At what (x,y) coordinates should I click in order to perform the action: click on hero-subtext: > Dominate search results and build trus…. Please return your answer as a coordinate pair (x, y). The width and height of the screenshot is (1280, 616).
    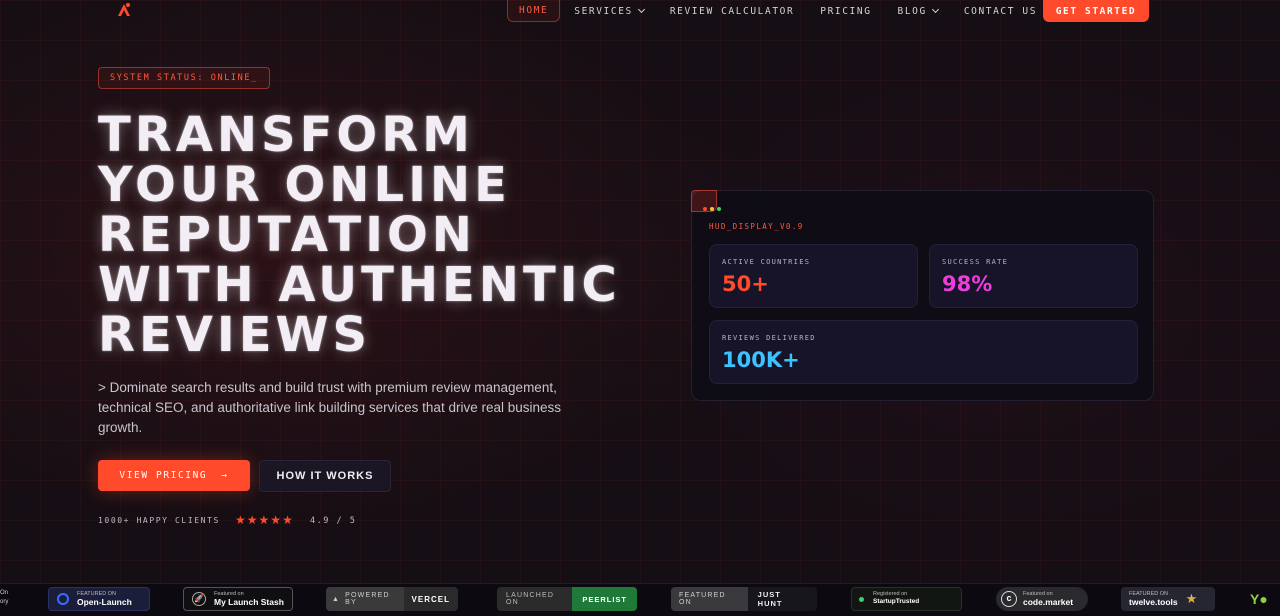
    Looking at the image, I should click on (329, 407).